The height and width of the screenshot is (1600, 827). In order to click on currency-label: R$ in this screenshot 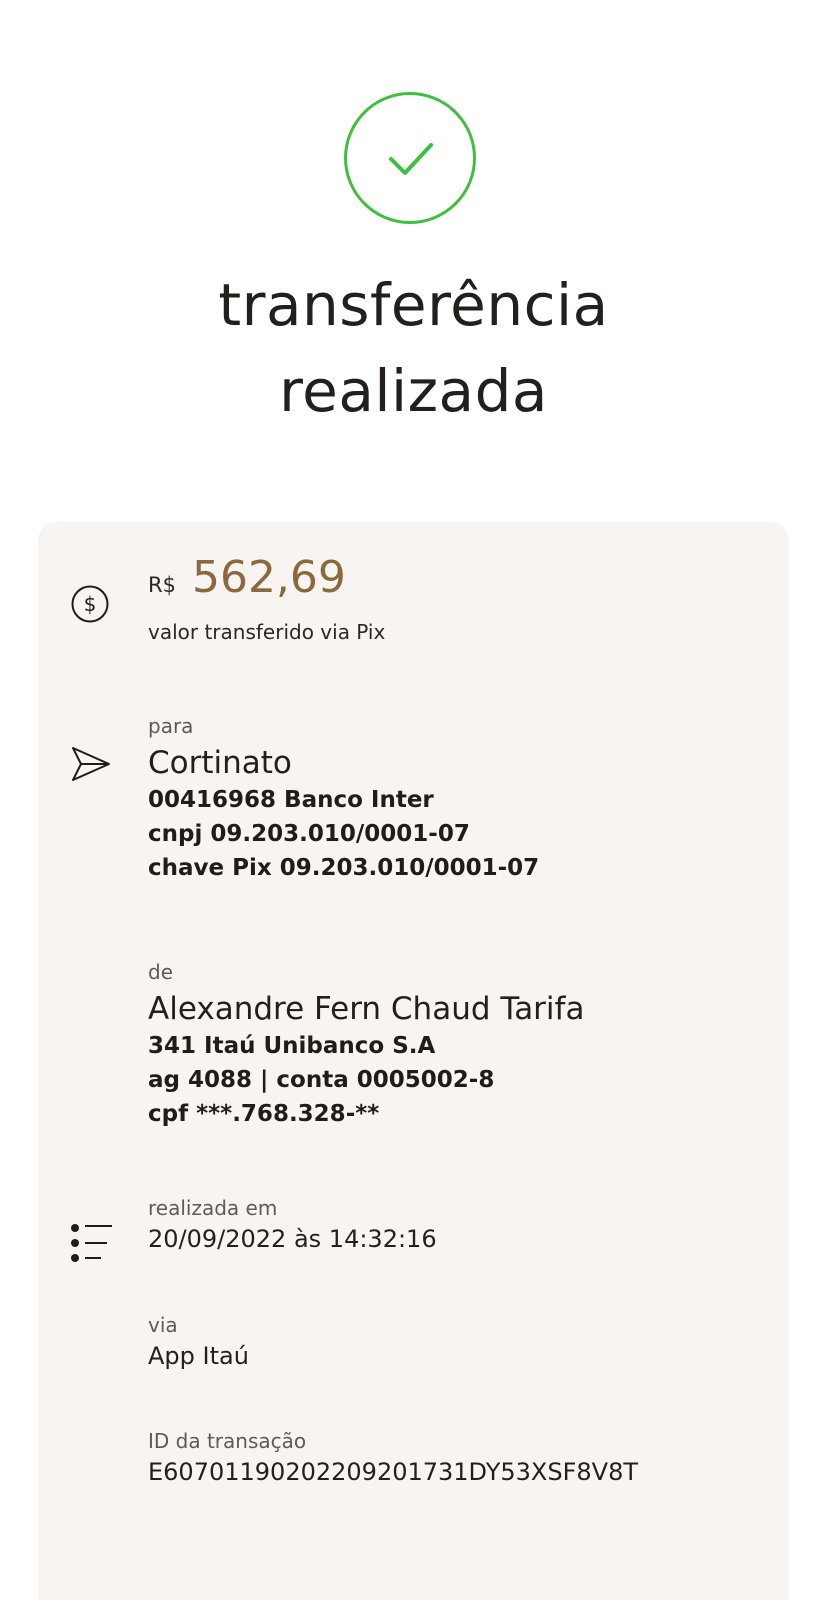, I will do `click(162, 585)`.